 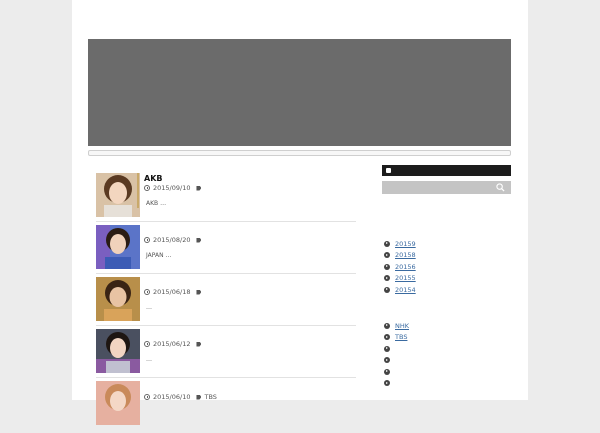 I want to click on archive-item: 20158, so click(x=400, y=256).